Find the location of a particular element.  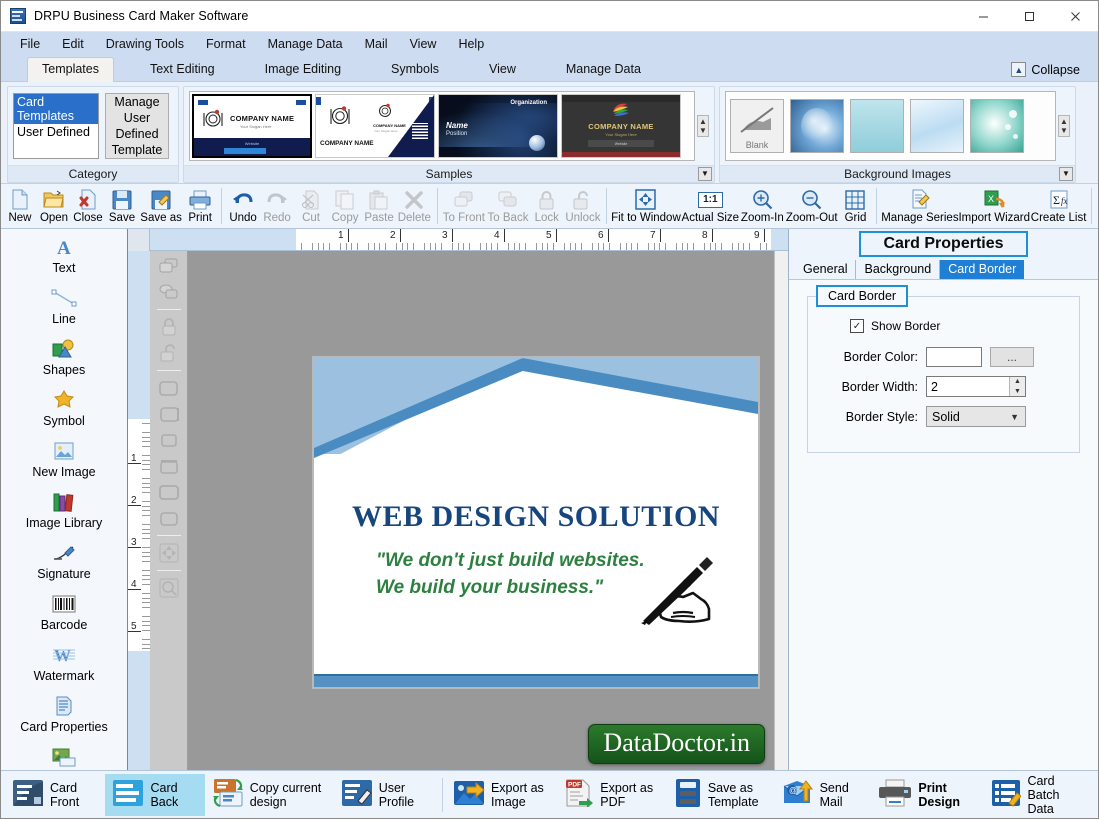

menu-item-mail: Mail is located at coordinates (376, 44).